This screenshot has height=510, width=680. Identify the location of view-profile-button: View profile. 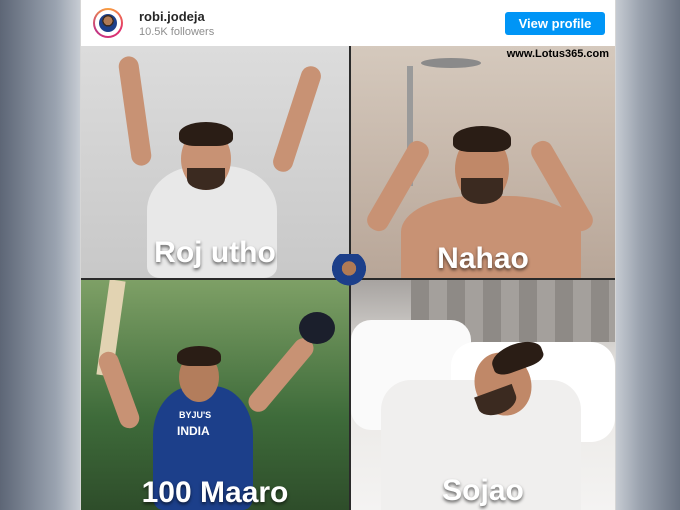
(555, 23).